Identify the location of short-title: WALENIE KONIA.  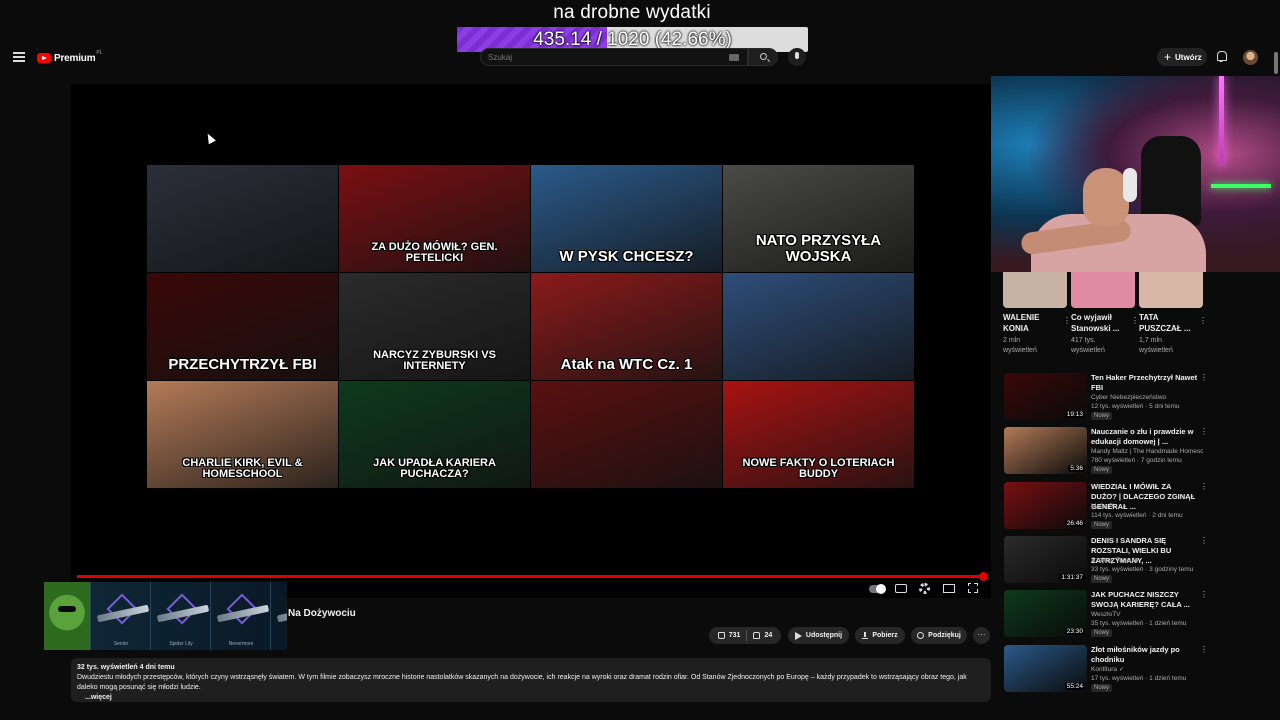
(1032, 323).